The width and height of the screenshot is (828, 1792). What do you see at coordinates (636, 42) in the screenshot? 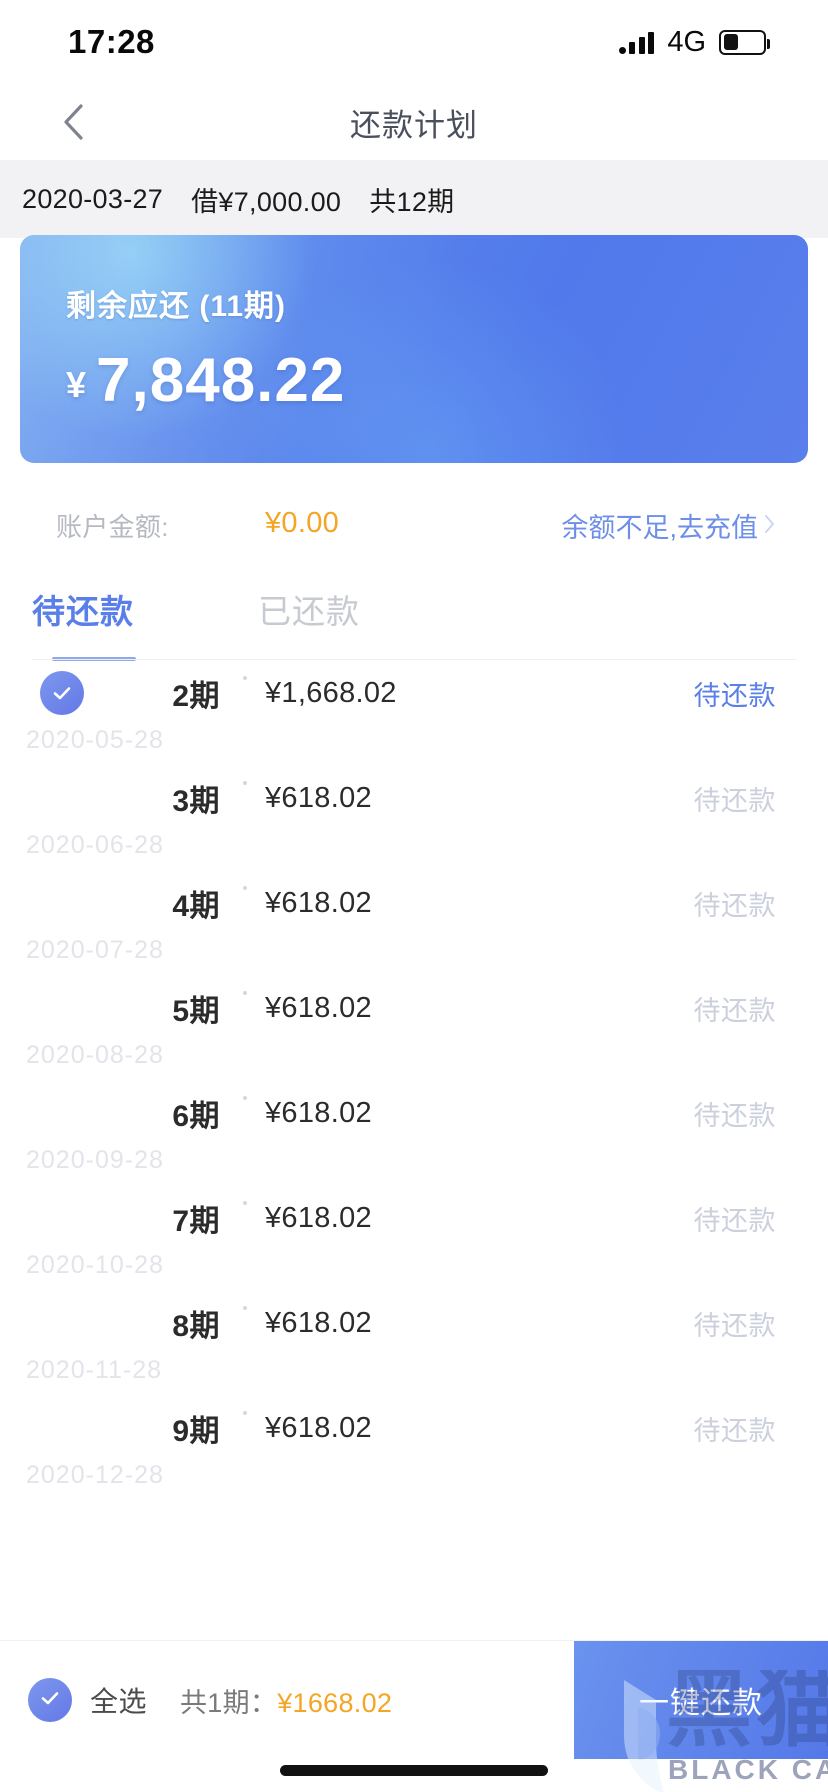
I see `signal-bars-icon` at bounding box center [636, 42].